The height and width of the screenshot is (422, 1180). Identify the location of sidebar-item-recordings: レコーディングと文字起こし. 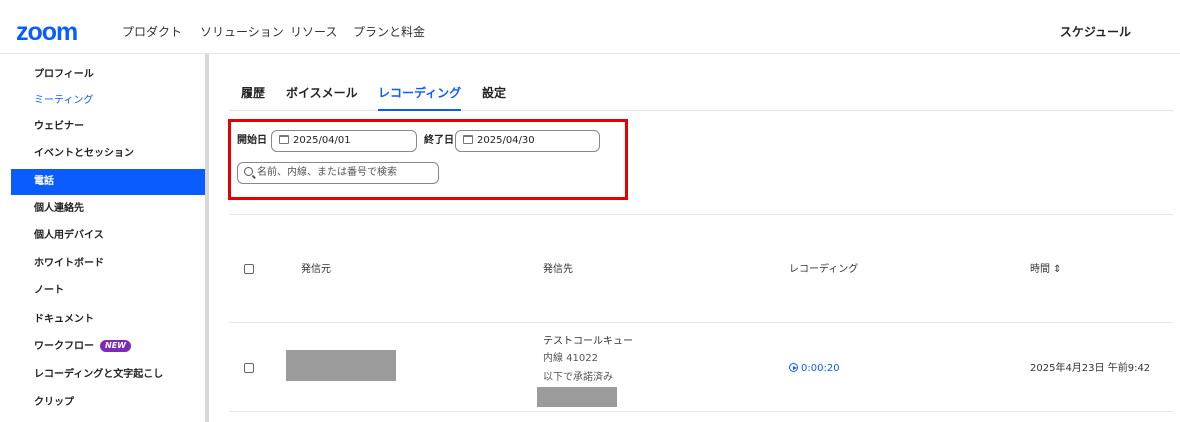
(108, 375).